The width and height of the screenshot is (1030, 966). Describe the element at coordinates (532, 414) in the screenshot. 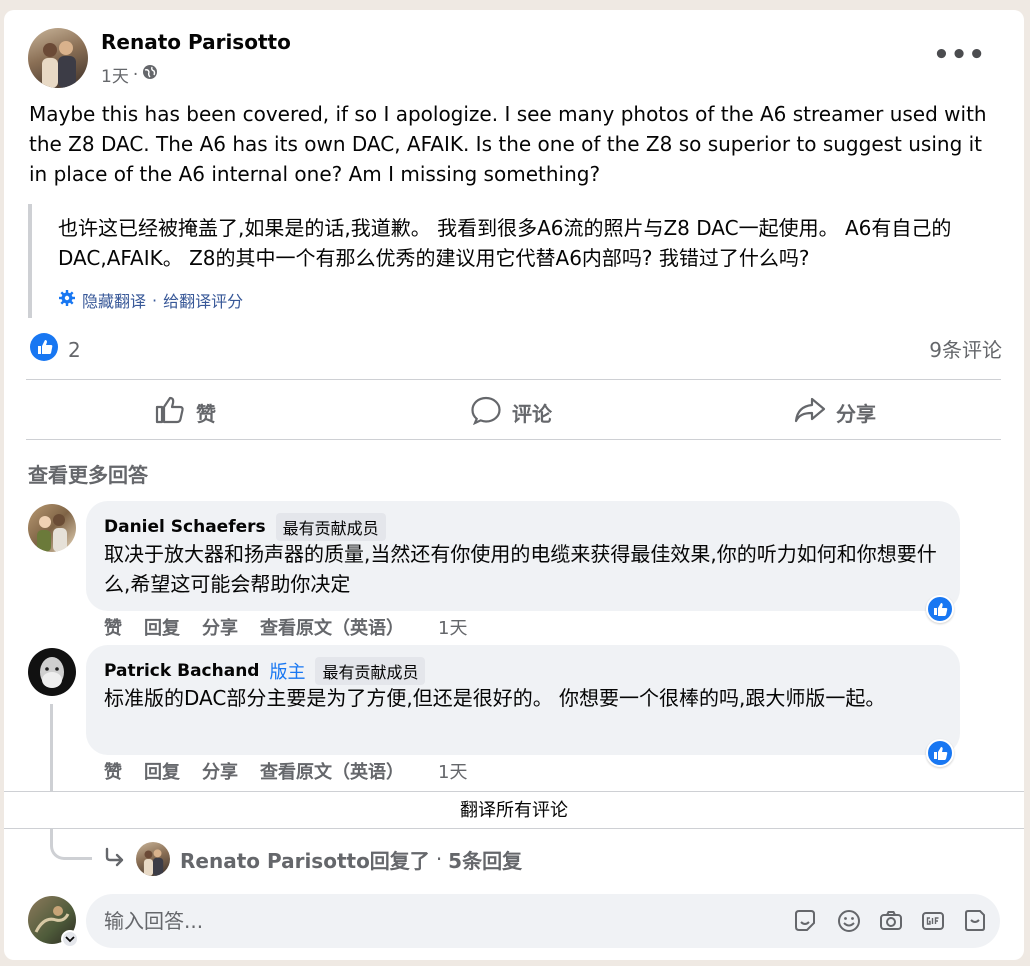

I see `comment-label: 评论` at that location.